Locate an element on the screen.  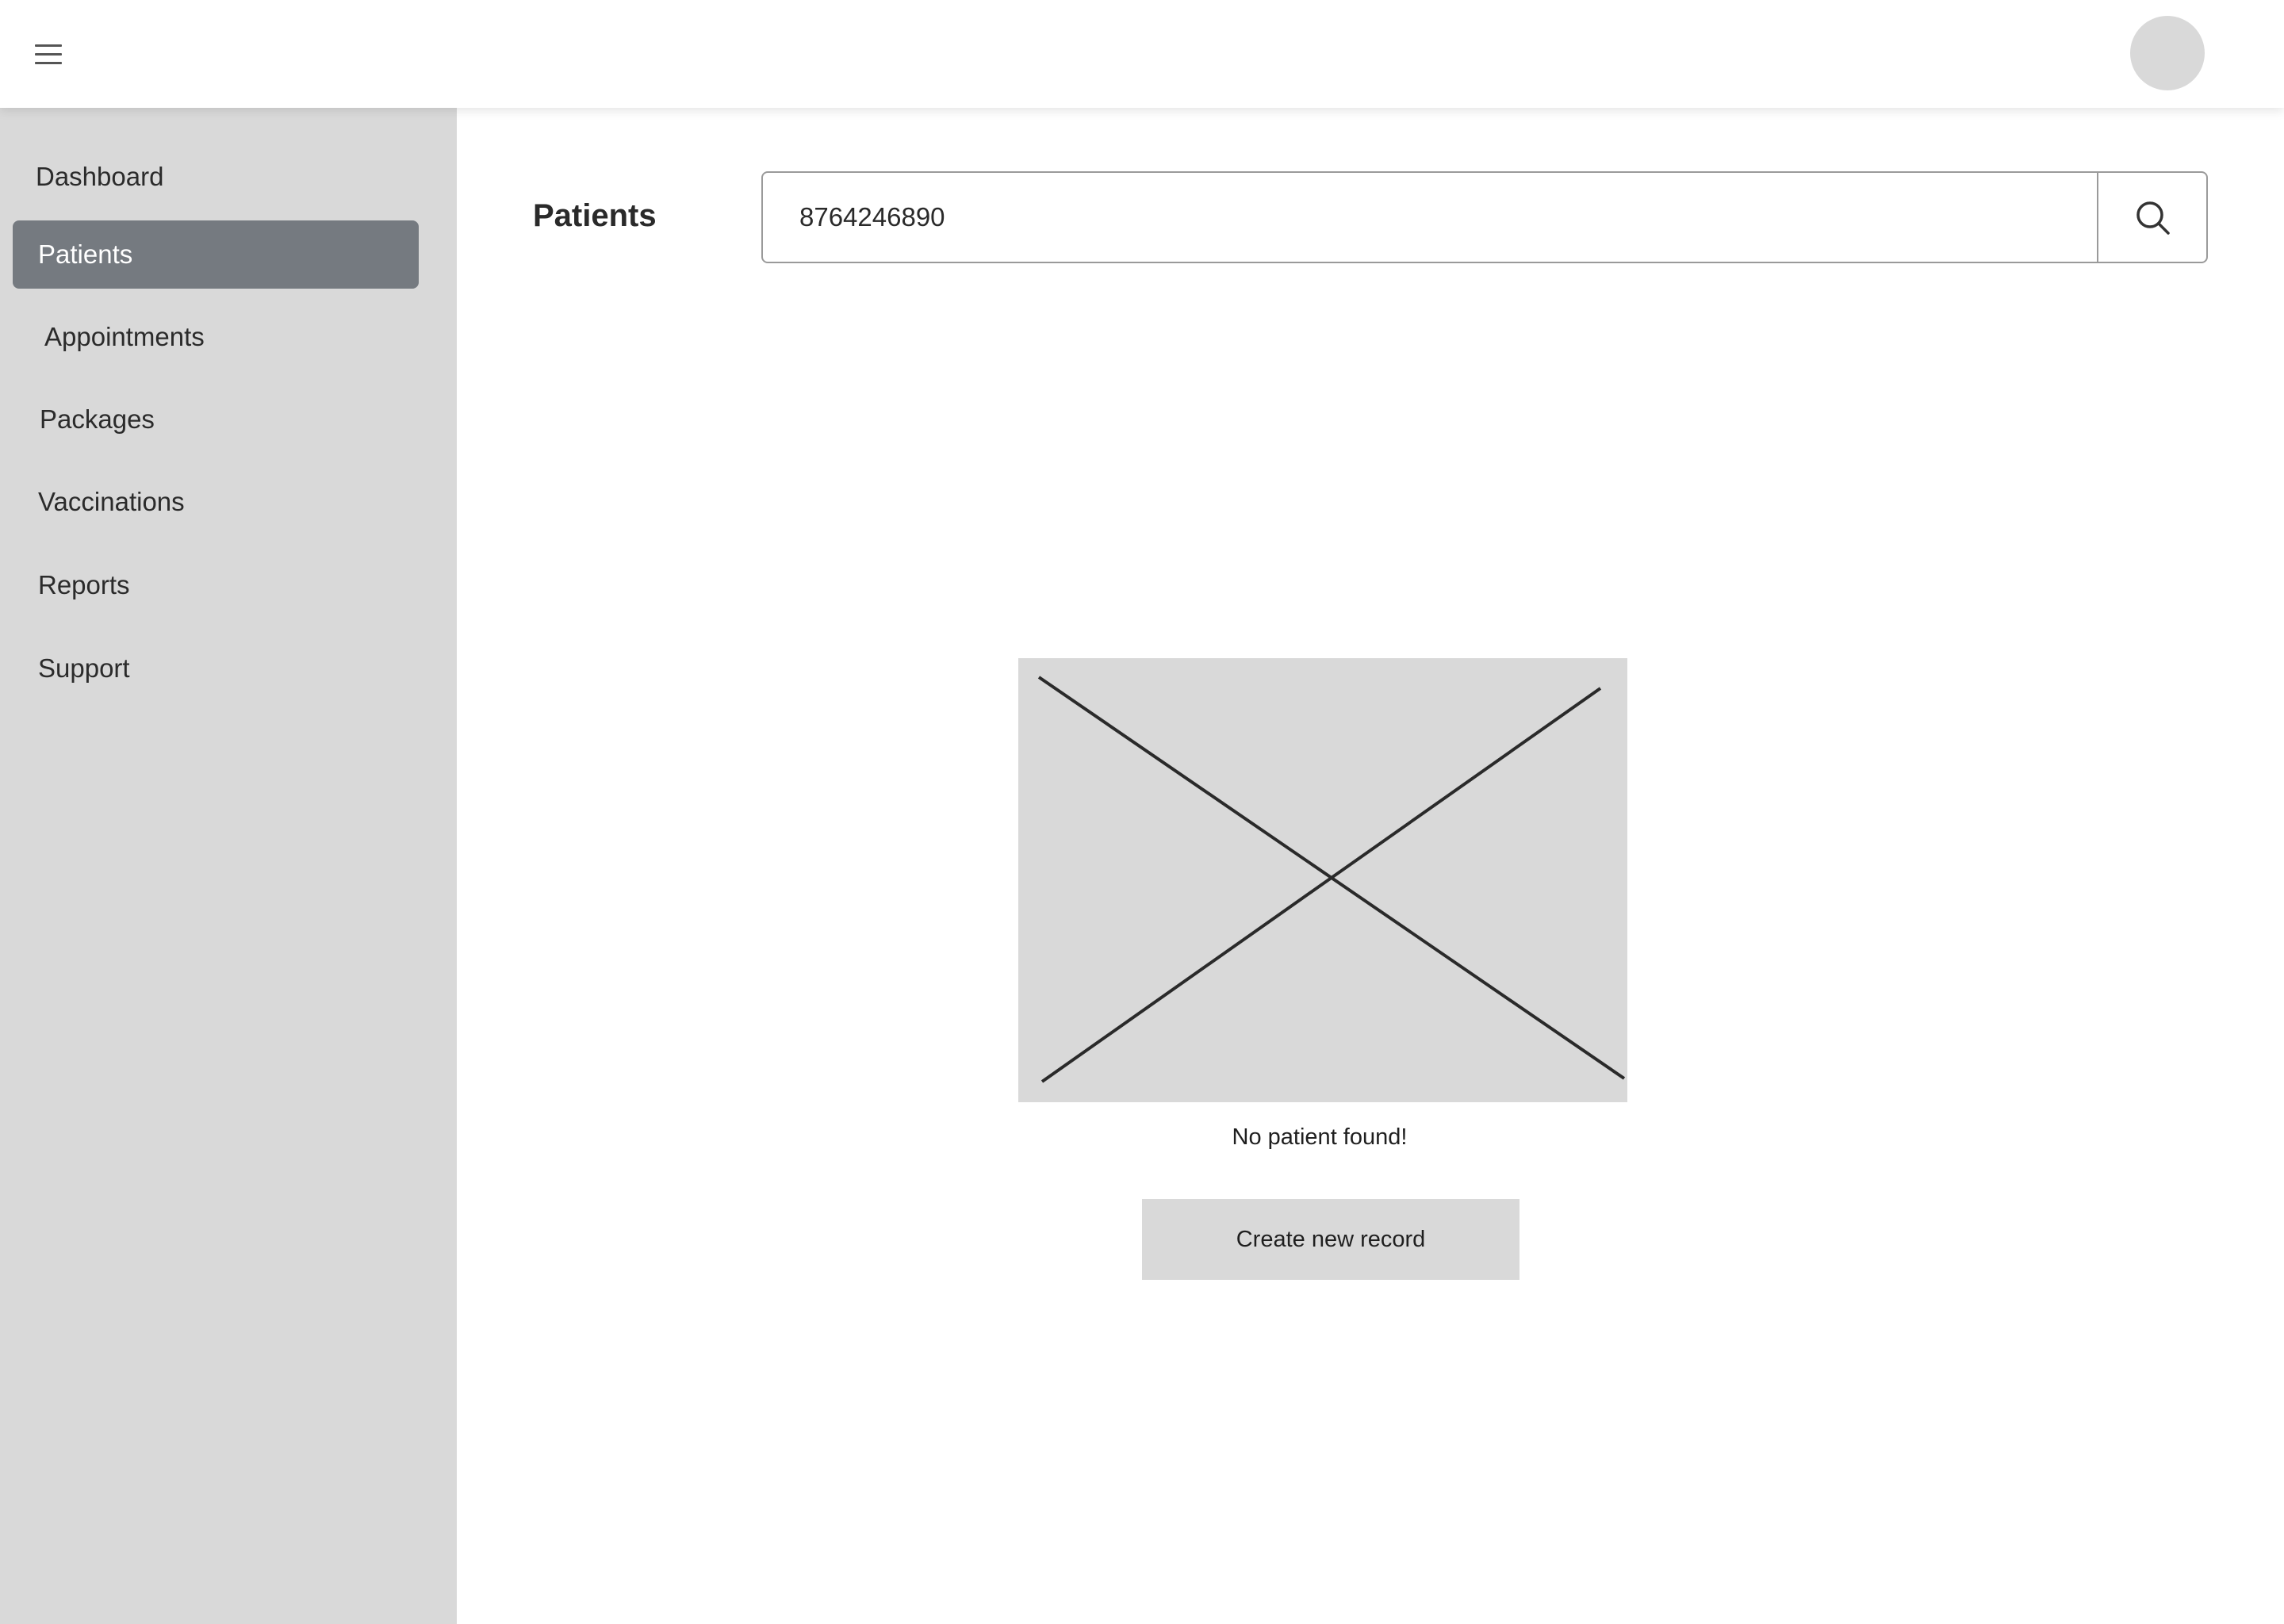
sidebar-item-patients: Patients is located at coordinates (216, 255).